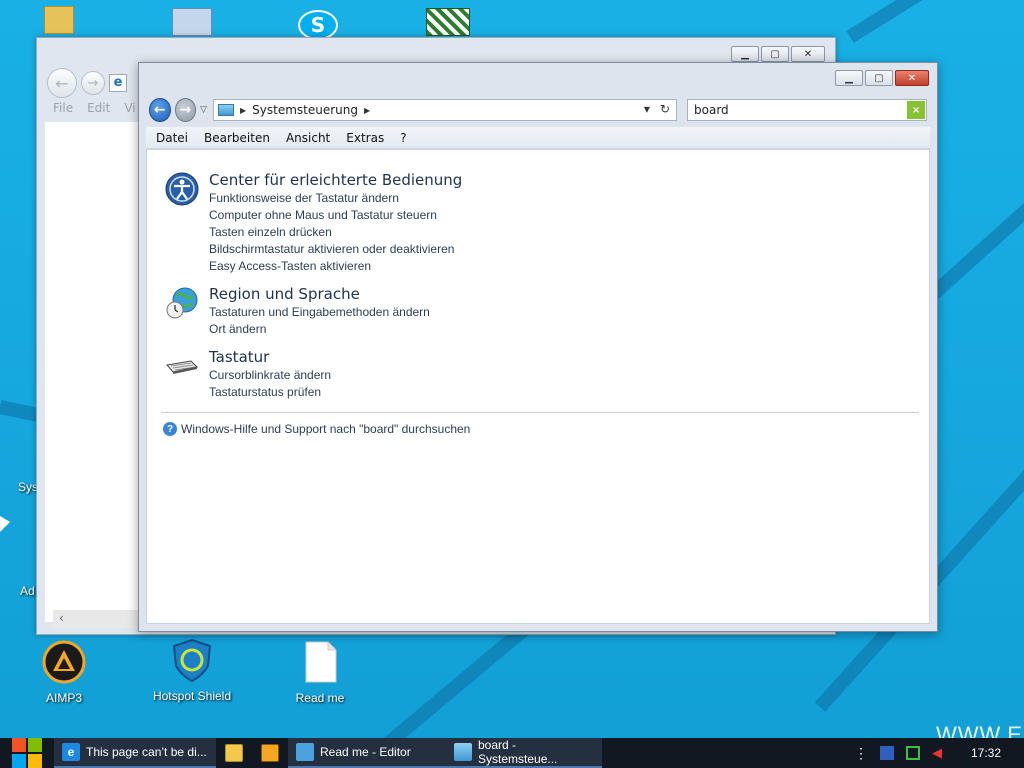  Describe the element at coordinates (403, 138) in the screenshot. I see `menu-help: ?` at that location.